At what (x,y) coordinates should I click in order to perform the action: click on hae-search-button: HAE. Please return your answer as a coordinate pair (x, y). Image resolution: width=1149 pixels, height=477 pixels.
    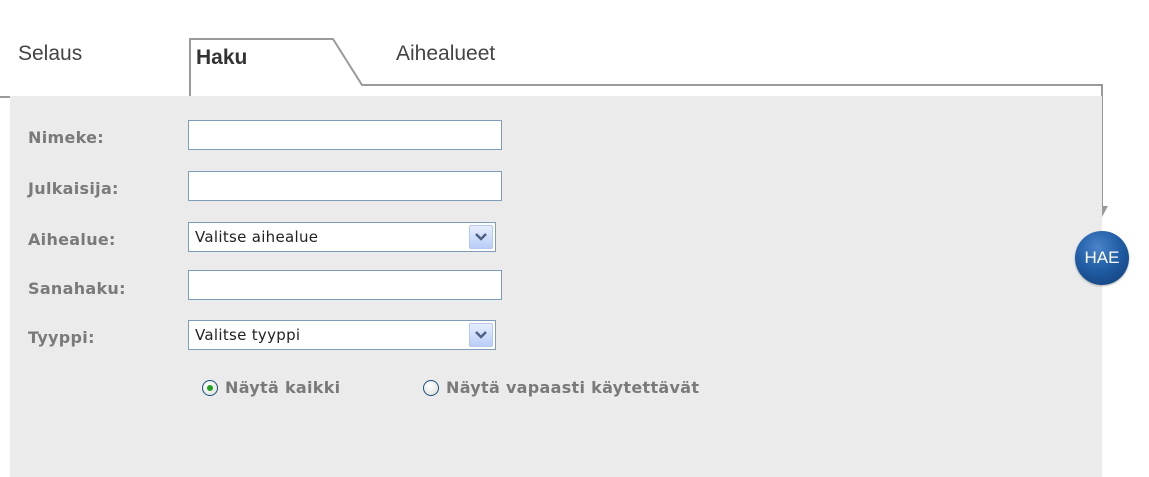
    Looking at the image, I should click on (1102, 258).